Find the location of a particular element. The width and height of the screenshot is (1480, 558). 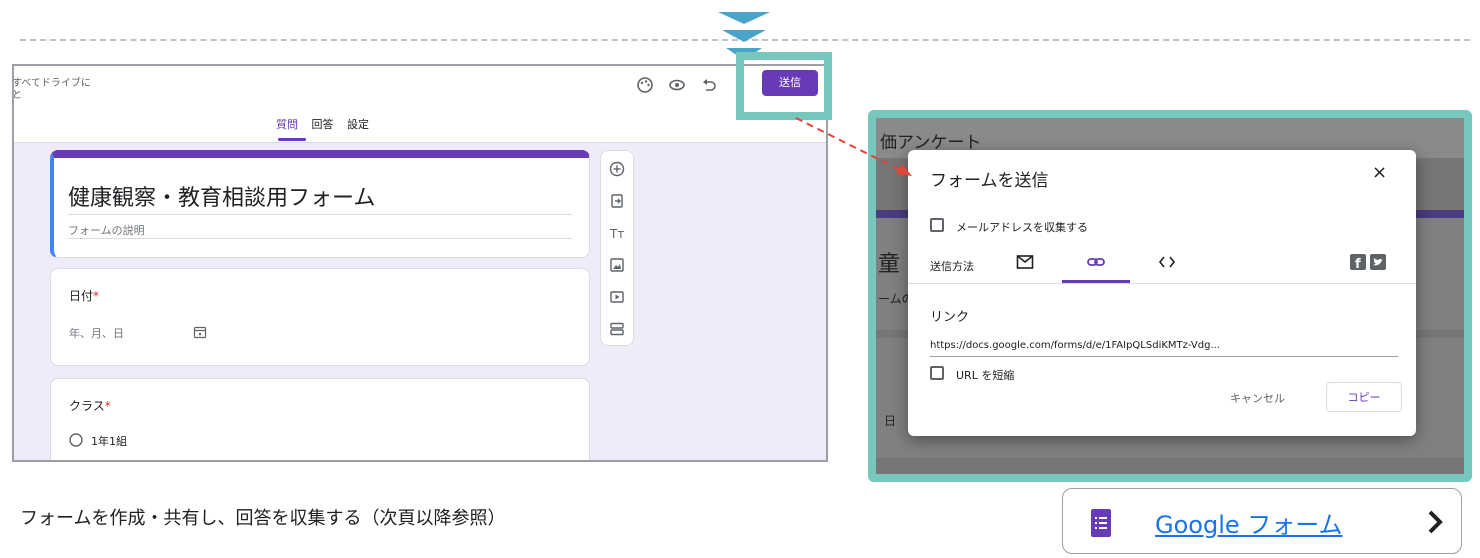

add-section-icon is located at coordinates (617, 329).